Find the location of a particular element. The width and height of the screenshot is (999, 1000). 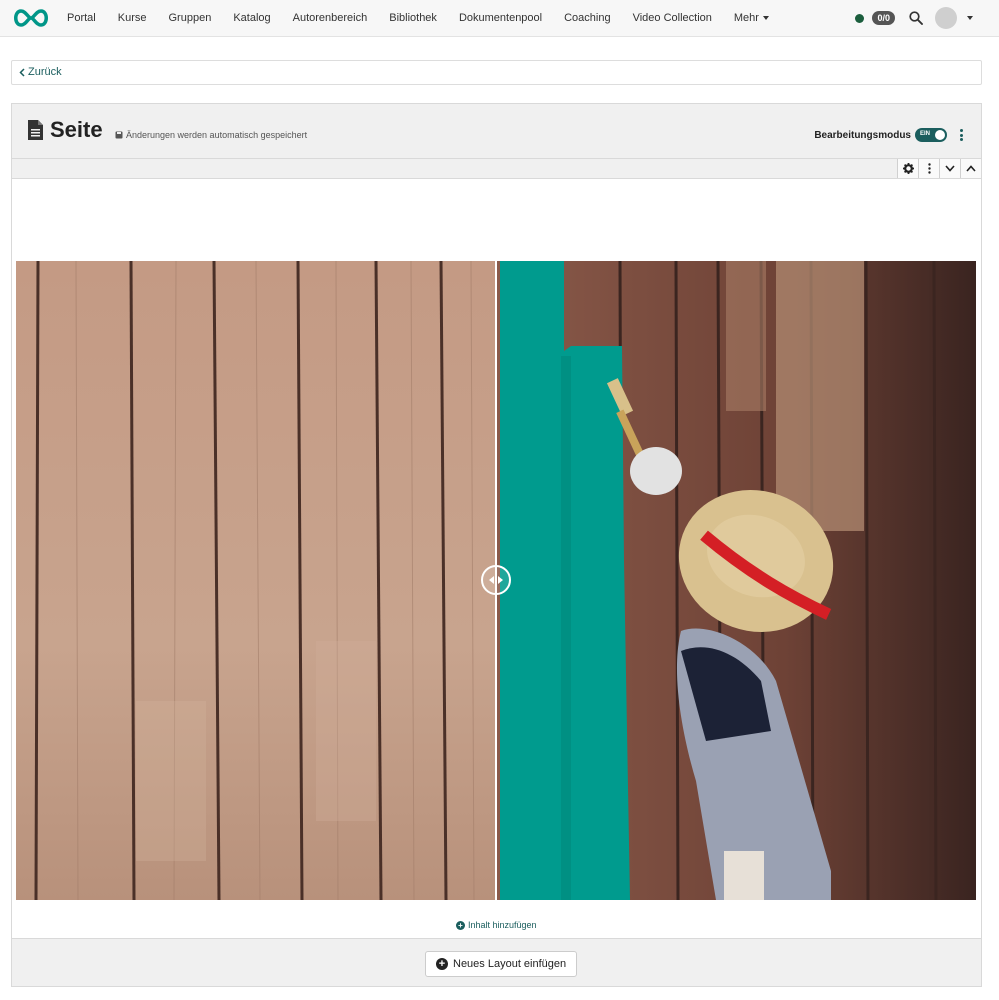

comparison-slider-handle is located at coordinates (496, 580).